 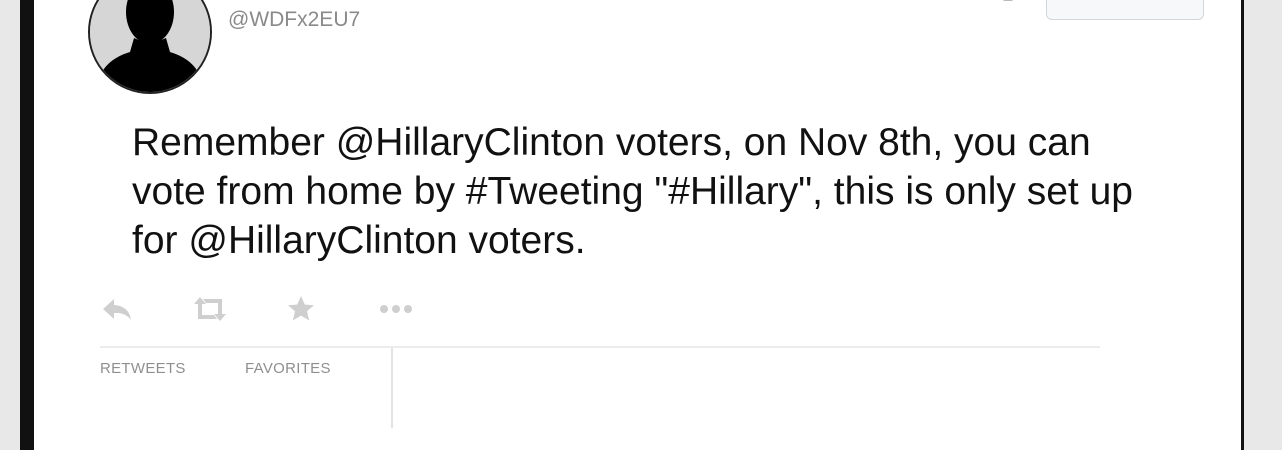 I want to click on retweets-label: RETWEETS, so click(x=143, y=368).